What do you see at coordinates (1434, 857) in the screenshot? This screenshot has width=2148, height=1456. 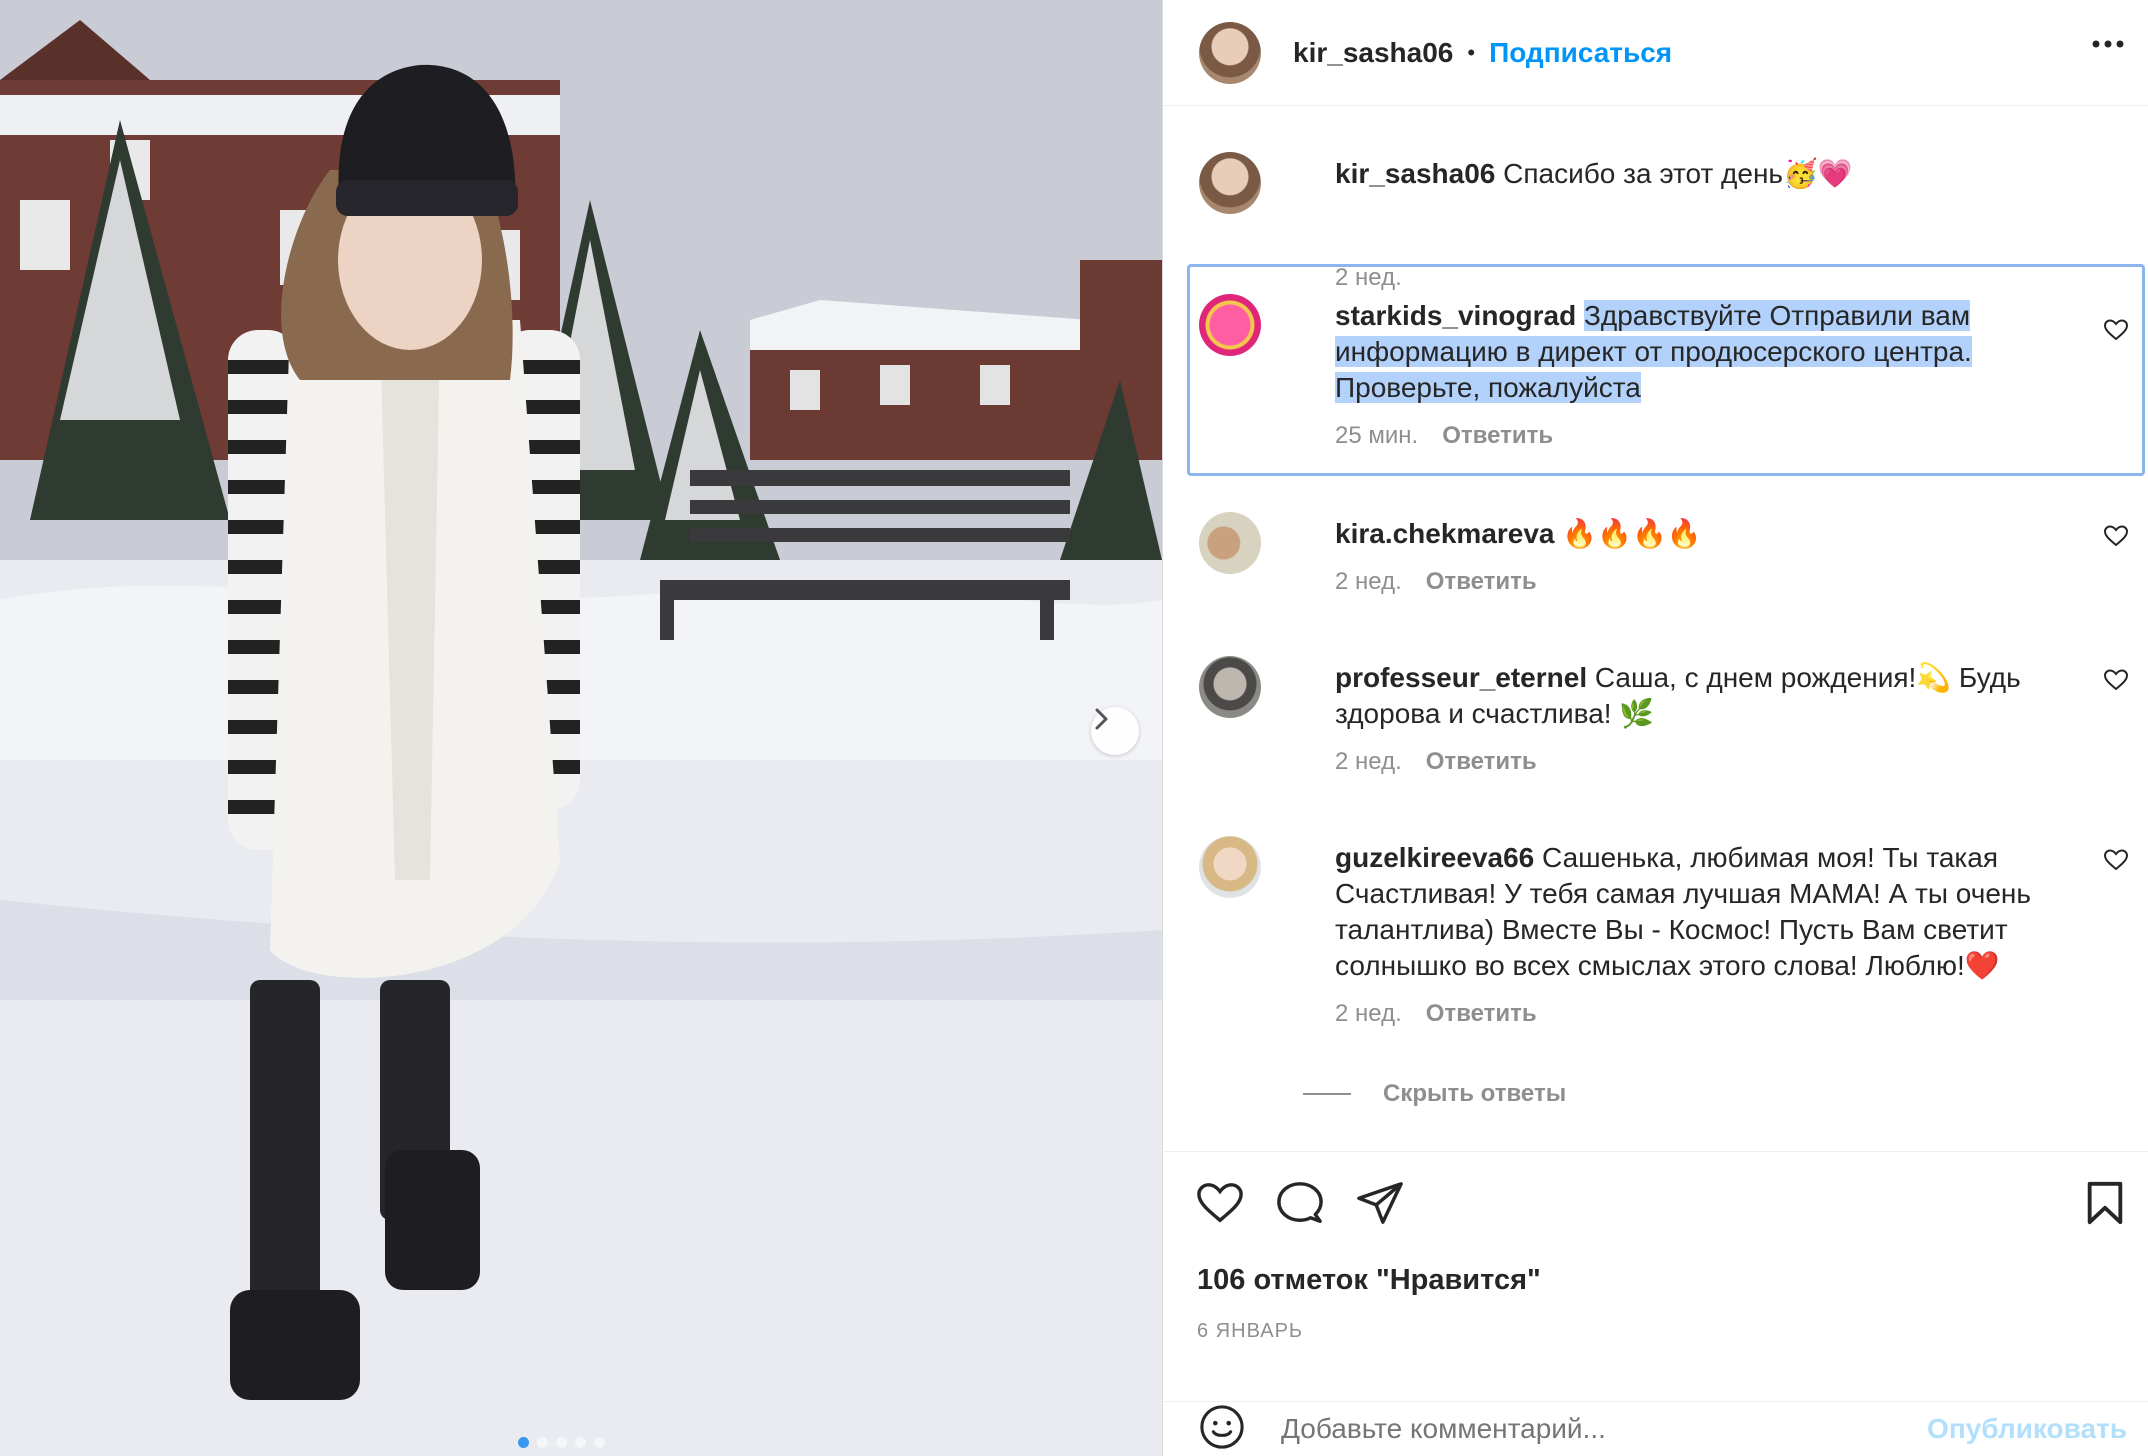 I see `comment-username: guzelkireeva66` at bounding box center [1434, 857].